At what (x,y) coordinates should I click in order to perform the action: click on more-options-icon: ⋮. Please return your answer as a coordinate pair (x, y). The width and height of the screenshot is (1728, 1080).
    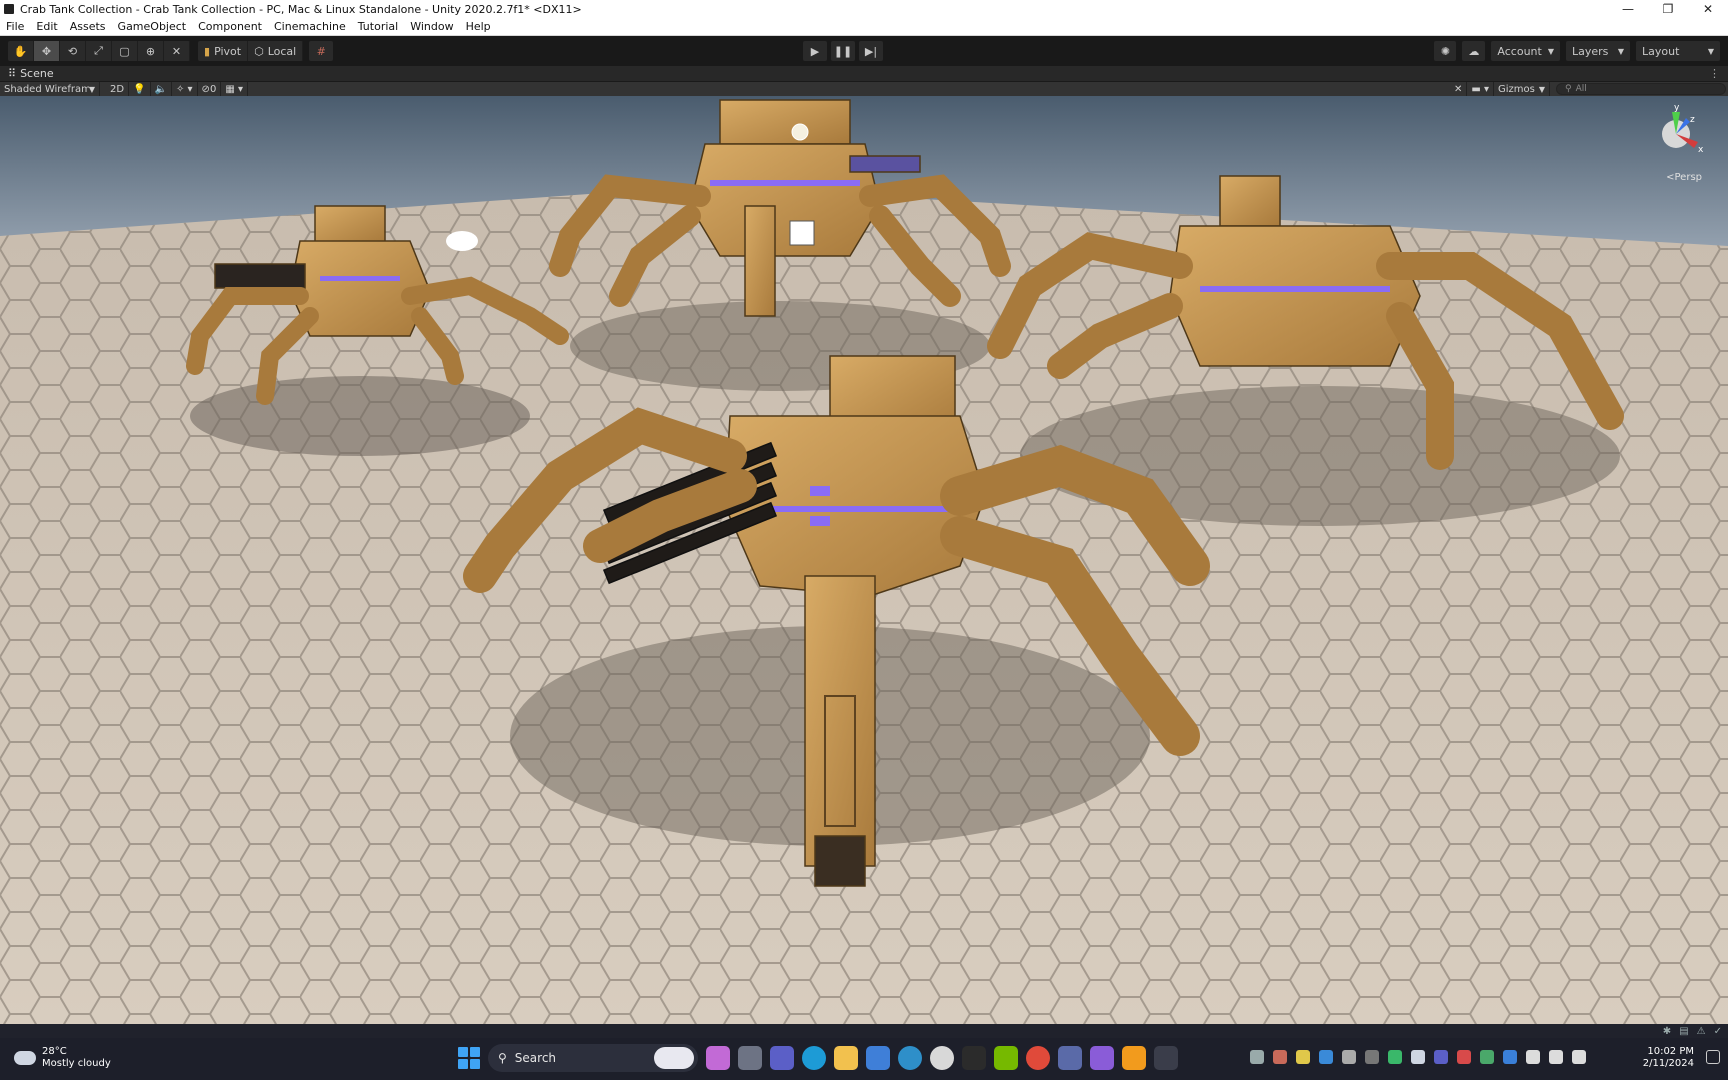
    Looking at the image, I should click on (1714, 73).